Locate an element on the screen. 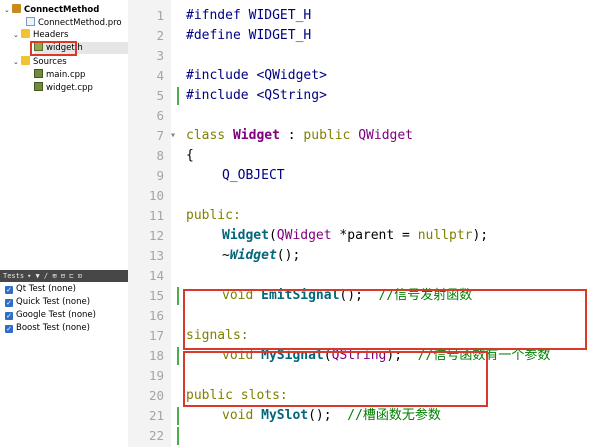 The image size is (599, 447). tests-panel-header: Tests ▾ ▼ ∕ ⊞ ⊟ ⊏ ⊡ is located at coordinates (64, 276).